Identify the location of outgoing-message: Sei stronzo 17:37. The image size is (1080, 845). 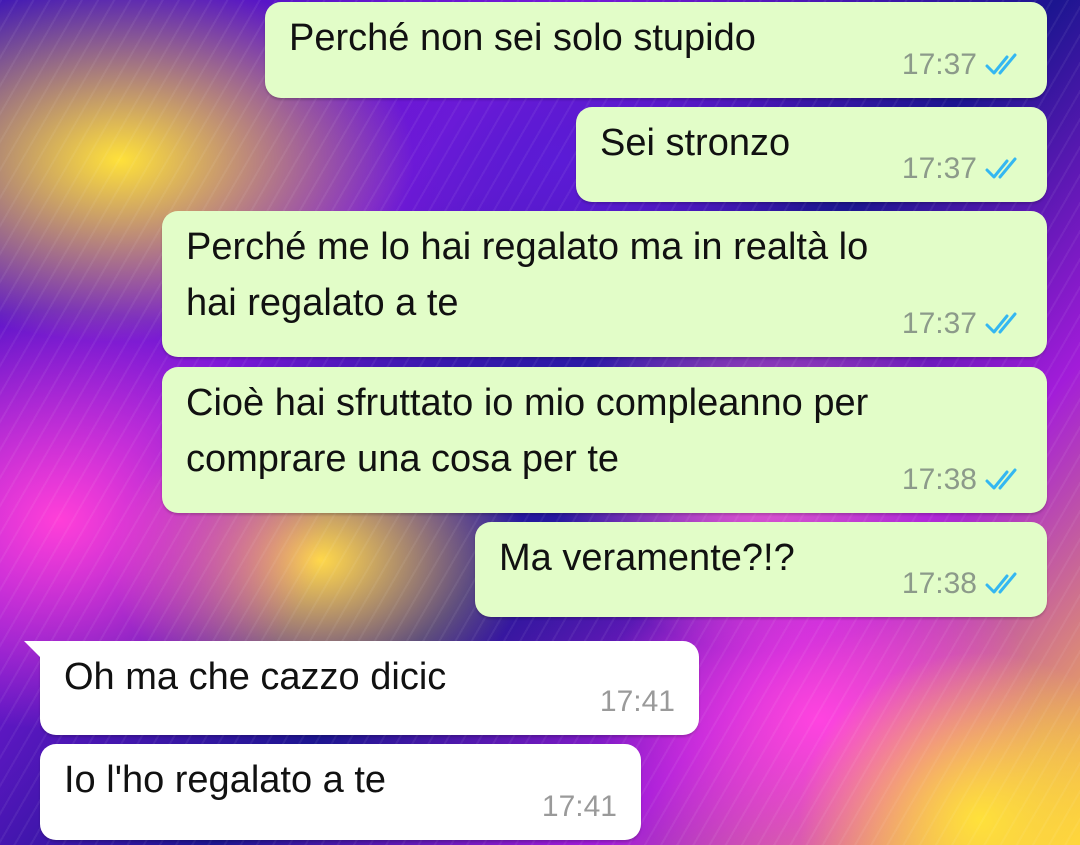
(811, 154).